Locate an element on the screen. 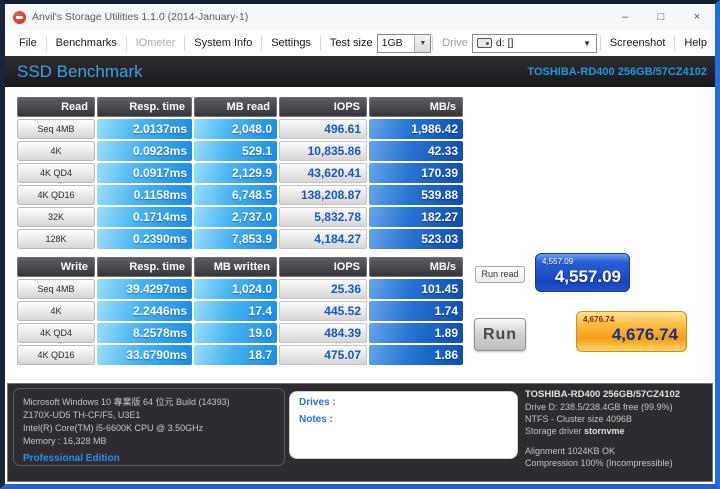 This screenshot has width=720, height=489. alignment-line: Alignment 1024KB OK is located at coordinates (570, 451).